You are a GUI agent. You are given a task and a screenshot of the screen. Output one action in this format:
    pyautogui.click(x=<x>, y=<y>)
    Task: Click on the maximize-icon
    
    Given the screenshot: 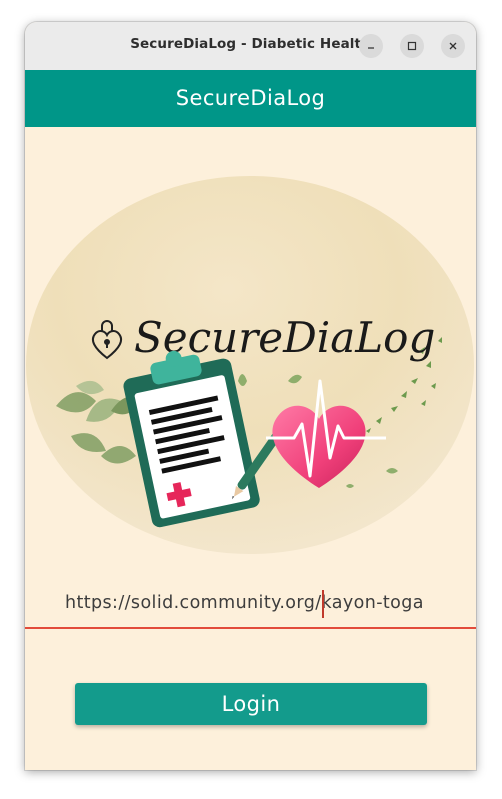 What is the action you would take?
    pyautogui.click(x=412, y=46)
    